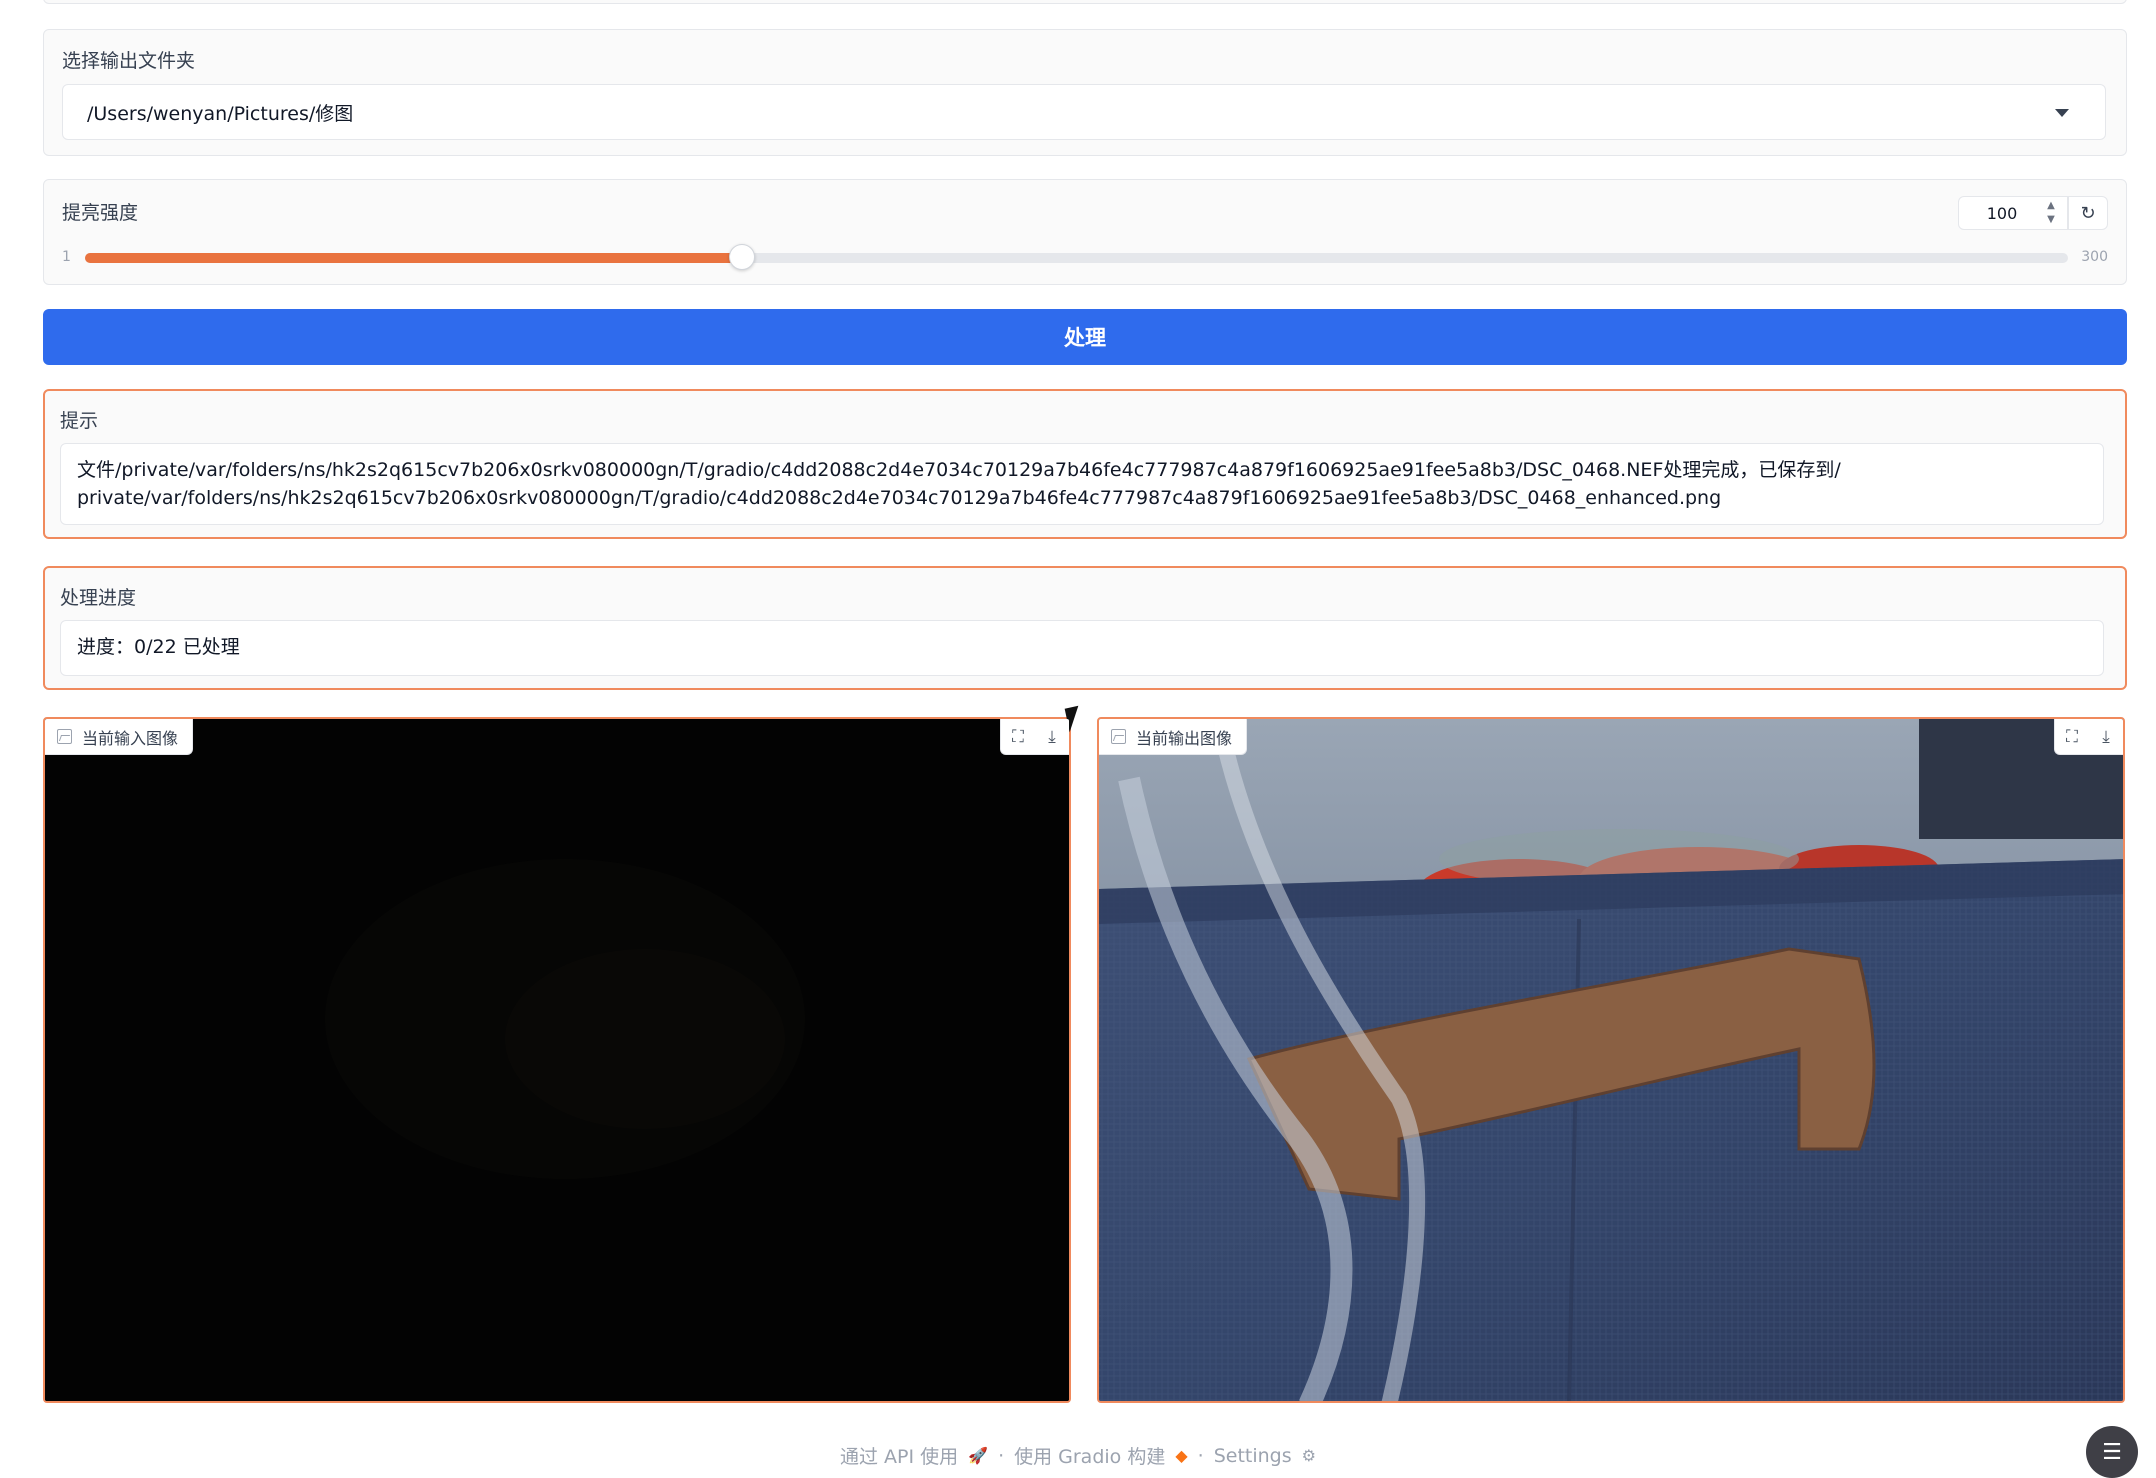 This screenshot has height=1478, width=2156. I want to click on output-image-tag: 当前输出图像, so click(1173, 737).